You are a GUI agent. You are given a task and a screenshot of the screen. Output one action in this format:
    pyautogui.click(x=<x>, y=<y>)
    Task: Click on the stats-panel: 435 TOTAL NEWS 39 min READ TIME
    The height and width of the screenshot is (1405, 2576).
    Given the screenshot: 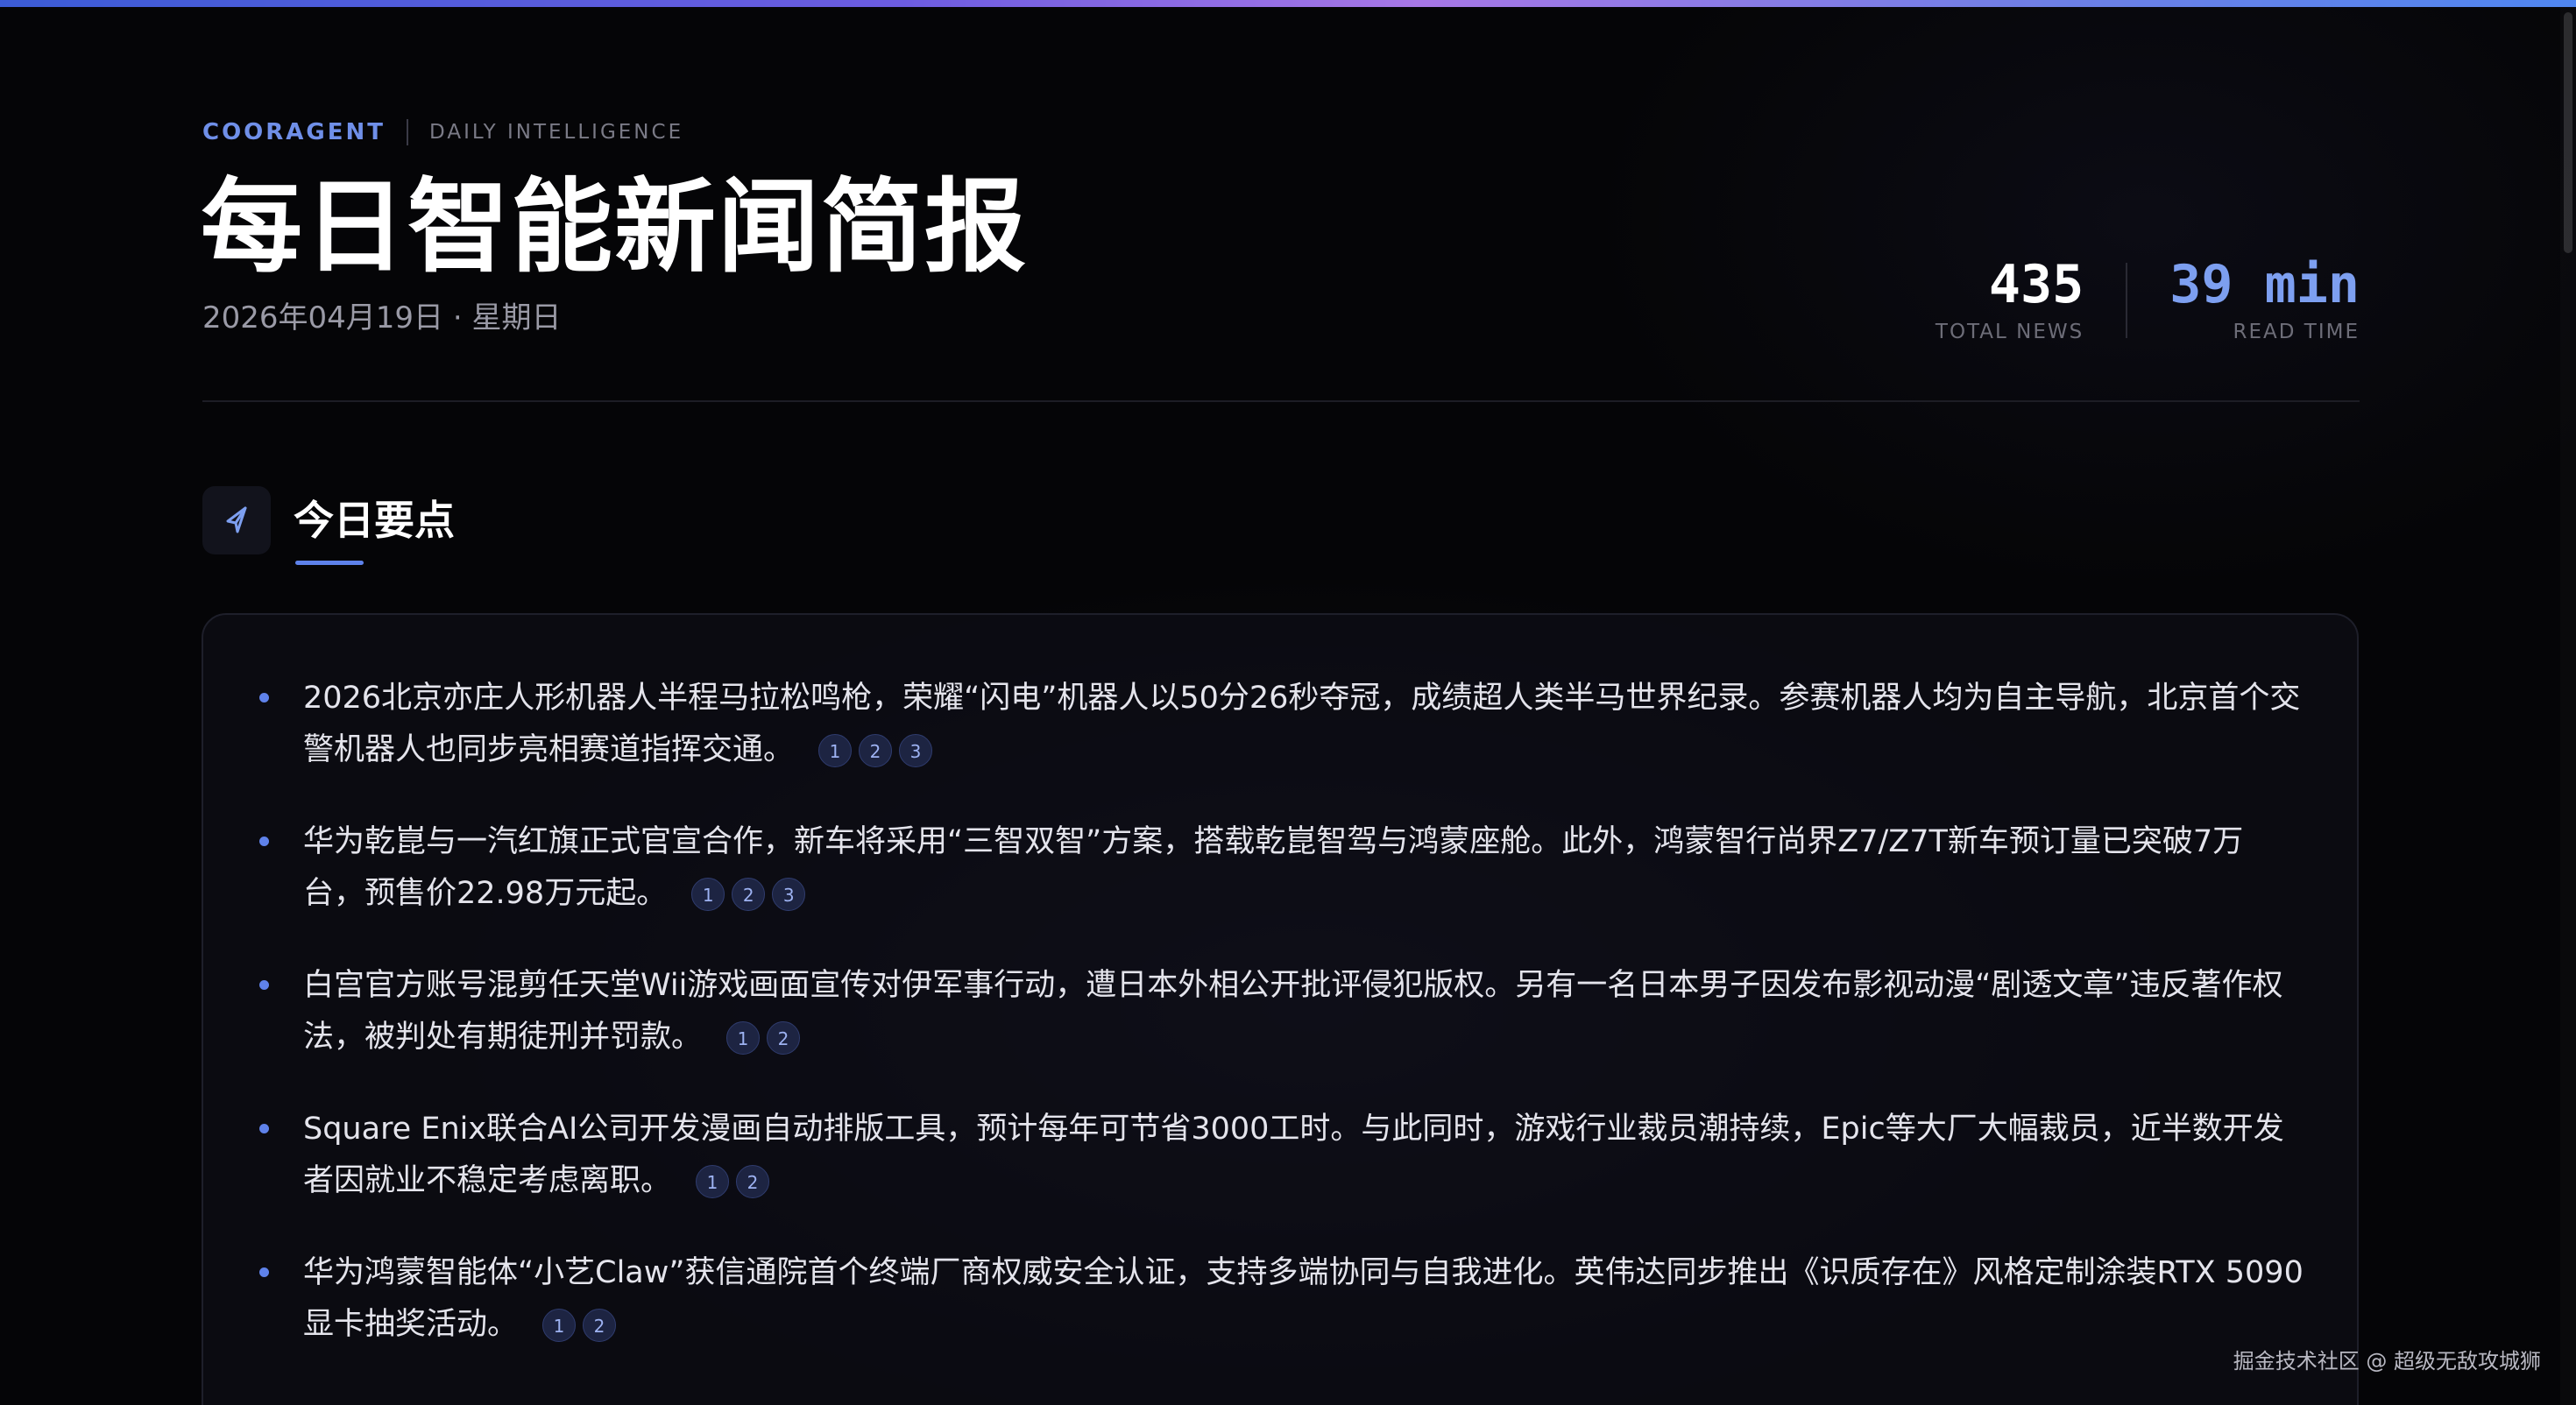 What is the action you would take?
    pyautogui.click(x=2148, y=297)
    